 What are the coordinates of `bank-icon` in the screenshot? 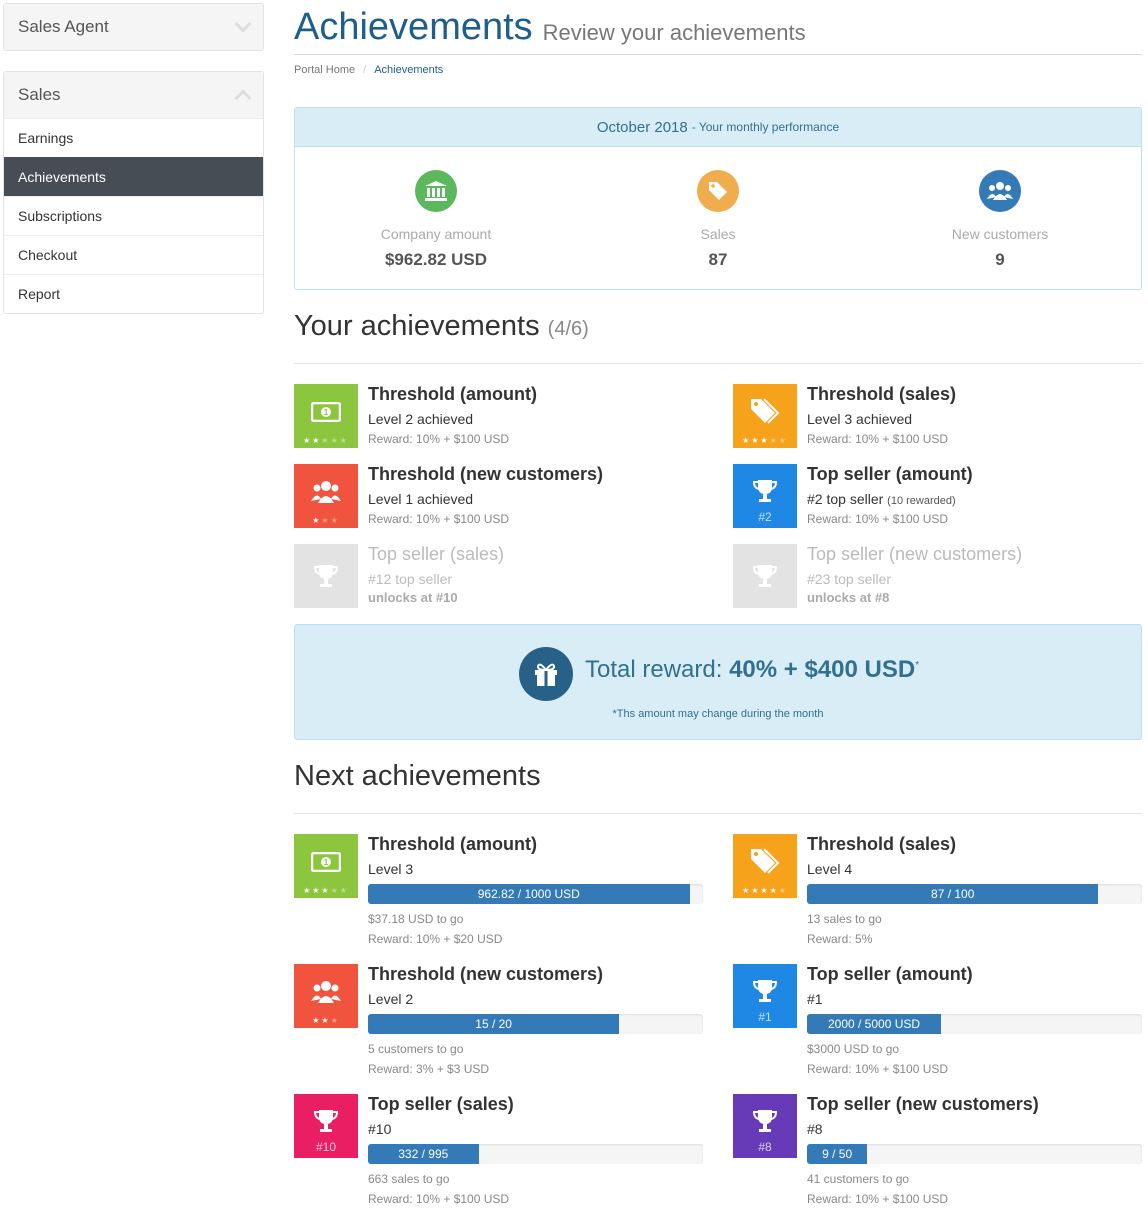 It's located at (436, 191).